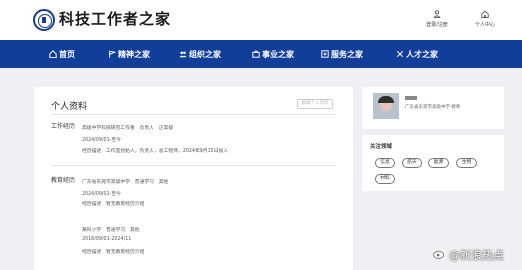 The width and height of the screenshot is (522, 270). I want to click on weibo-icon, so click(439, 253).